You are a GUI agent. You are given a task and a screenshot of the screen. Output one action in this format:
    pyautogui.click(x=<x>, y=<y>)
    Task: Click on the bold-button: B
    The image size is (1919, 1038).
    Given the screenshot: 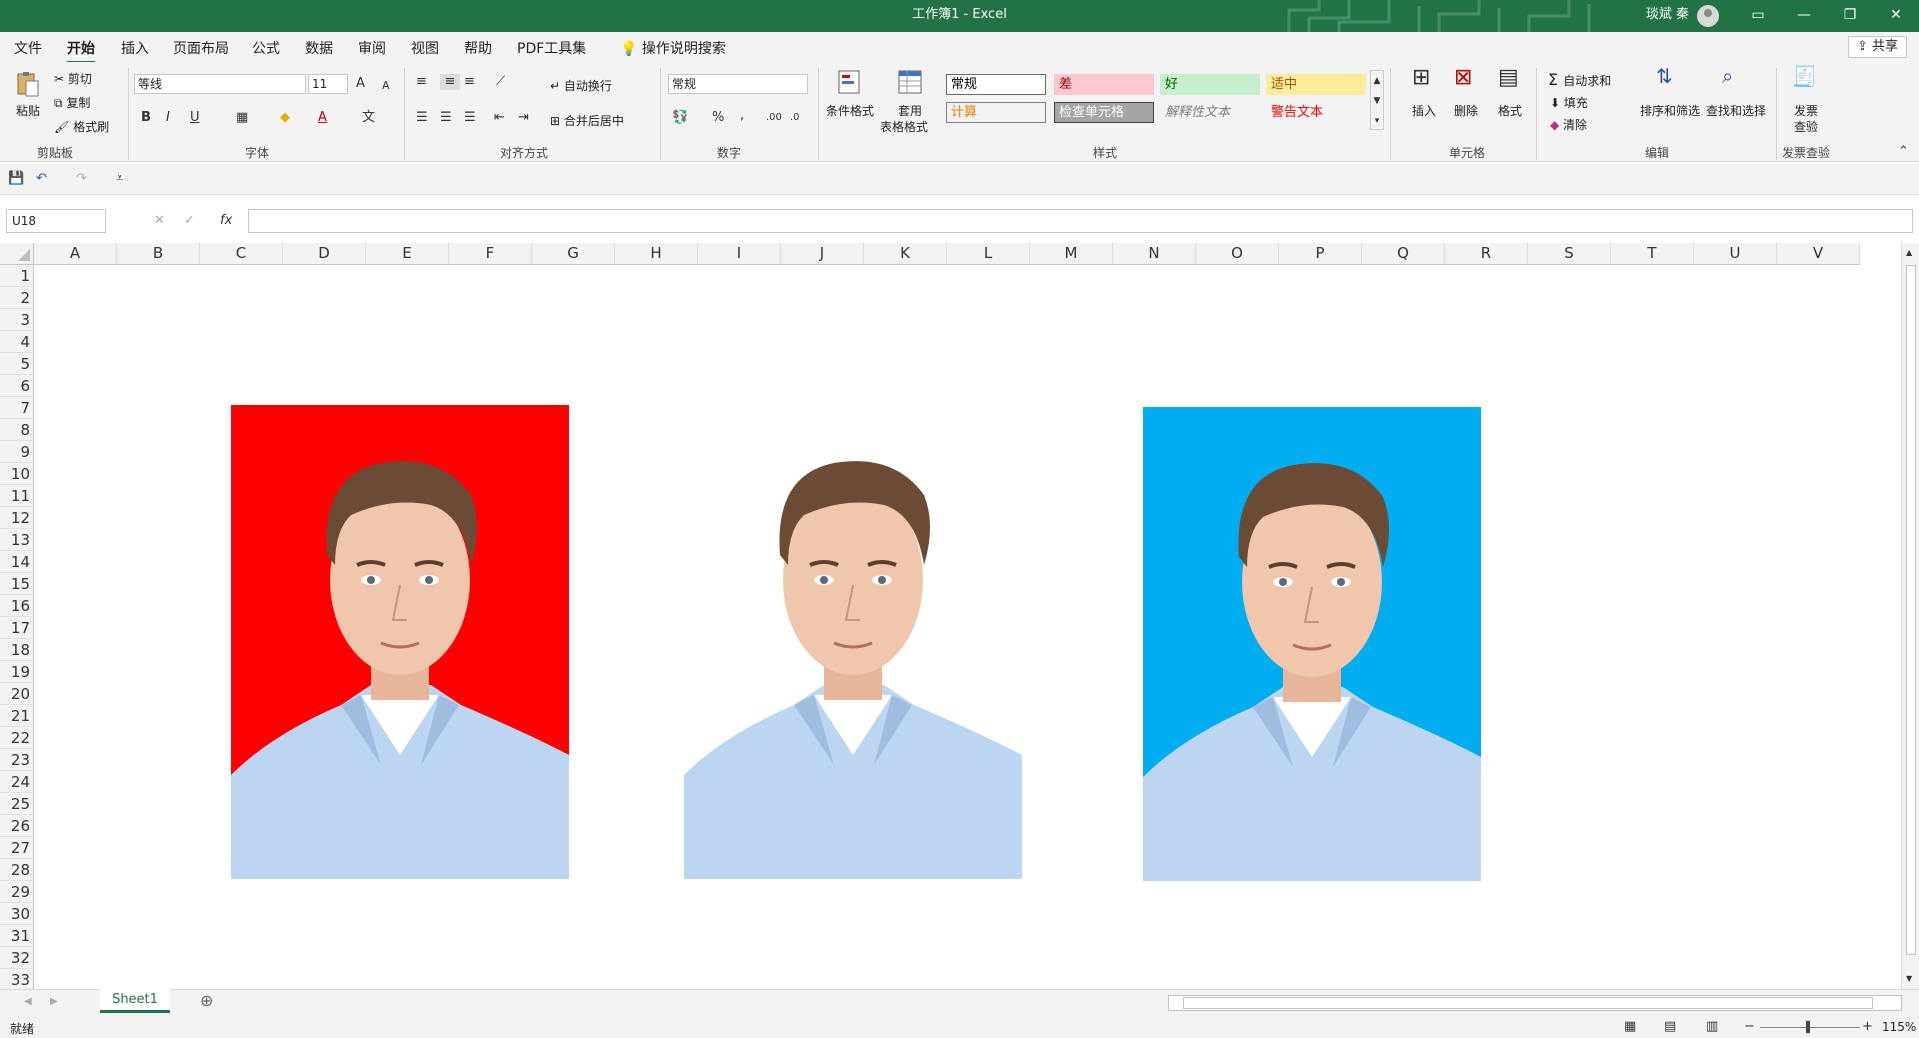 What is the action you would take?
    pyautogui.click(x=146, y=118)
    